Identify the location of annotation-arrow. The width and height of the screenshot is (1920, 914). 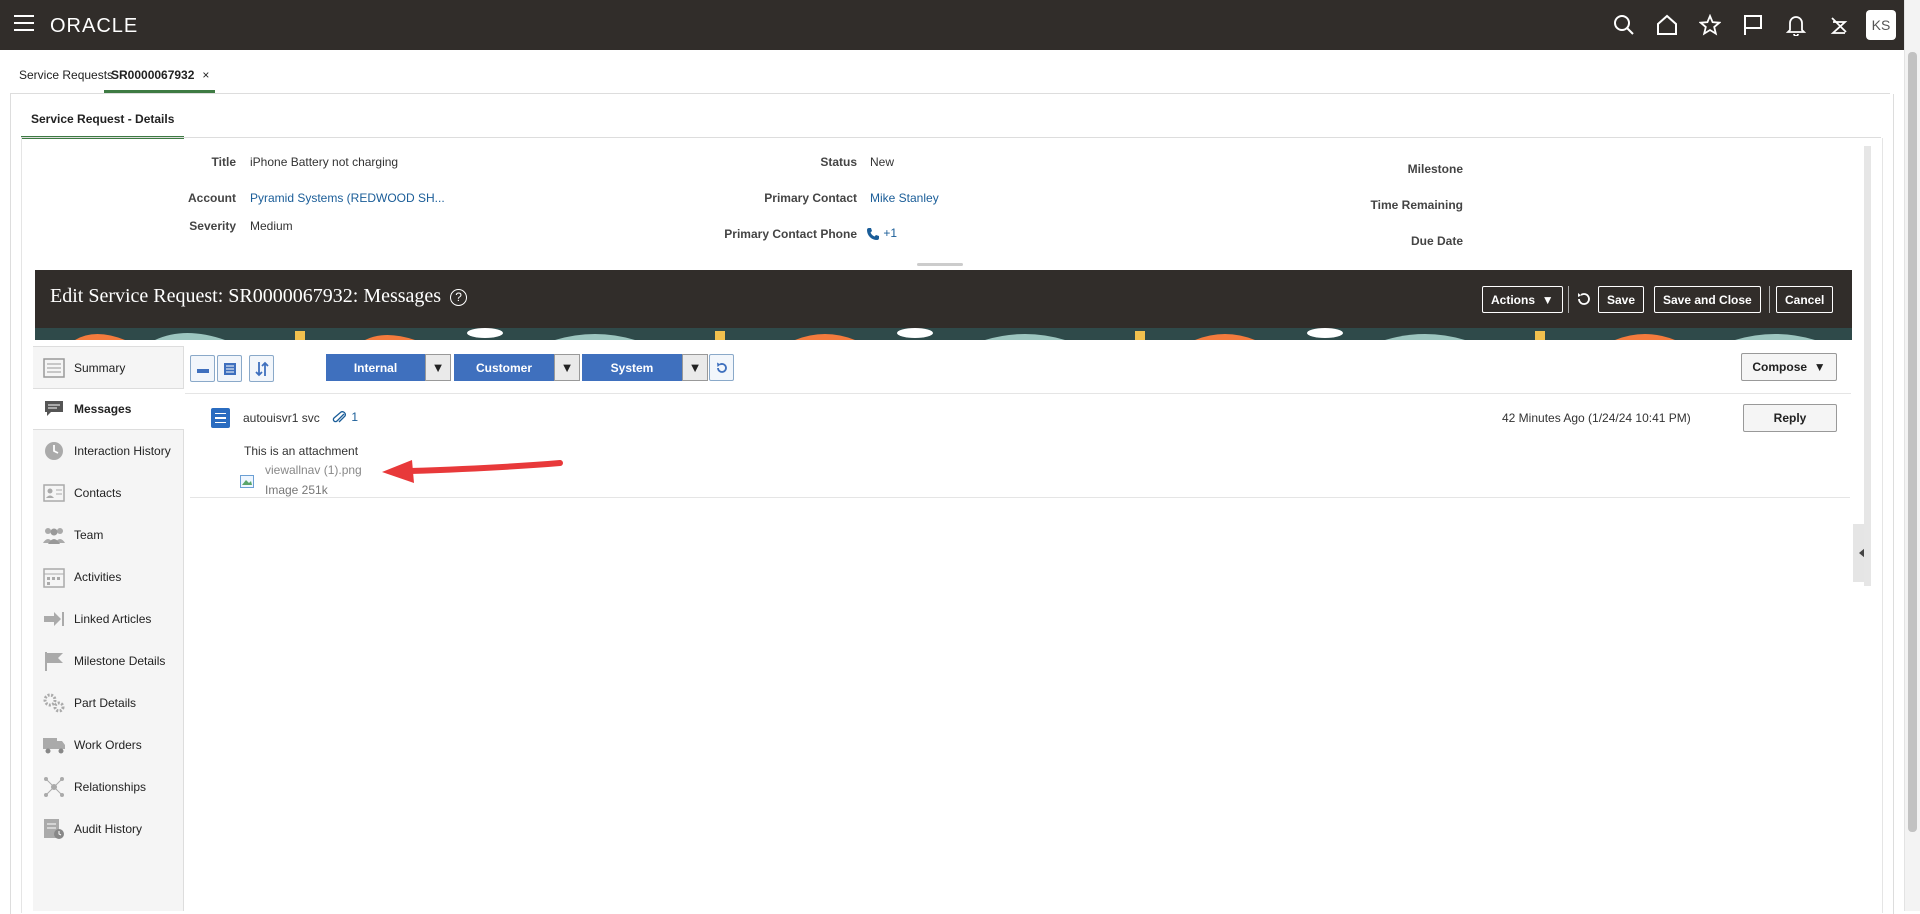
(472, 471).